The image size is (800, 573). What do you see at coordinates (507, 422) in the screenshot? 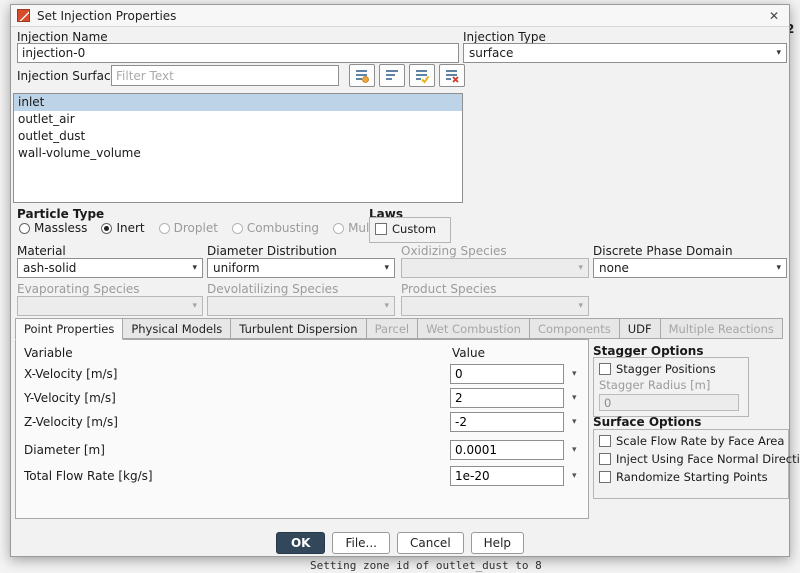
I see `z-velocity-input` at bounding box center [507, 422].